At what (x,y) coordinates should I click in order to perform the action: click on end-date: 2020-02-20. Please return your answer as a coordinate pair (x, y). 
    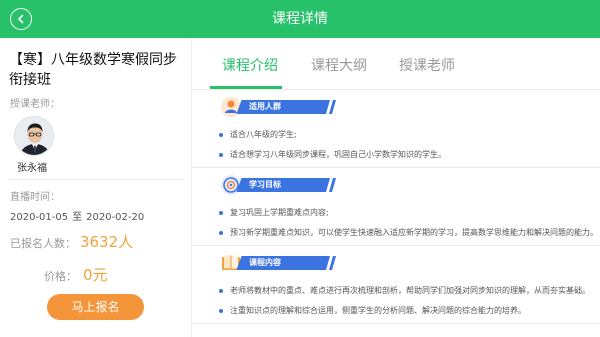
    Looking at the image, I should click on (115, 217).